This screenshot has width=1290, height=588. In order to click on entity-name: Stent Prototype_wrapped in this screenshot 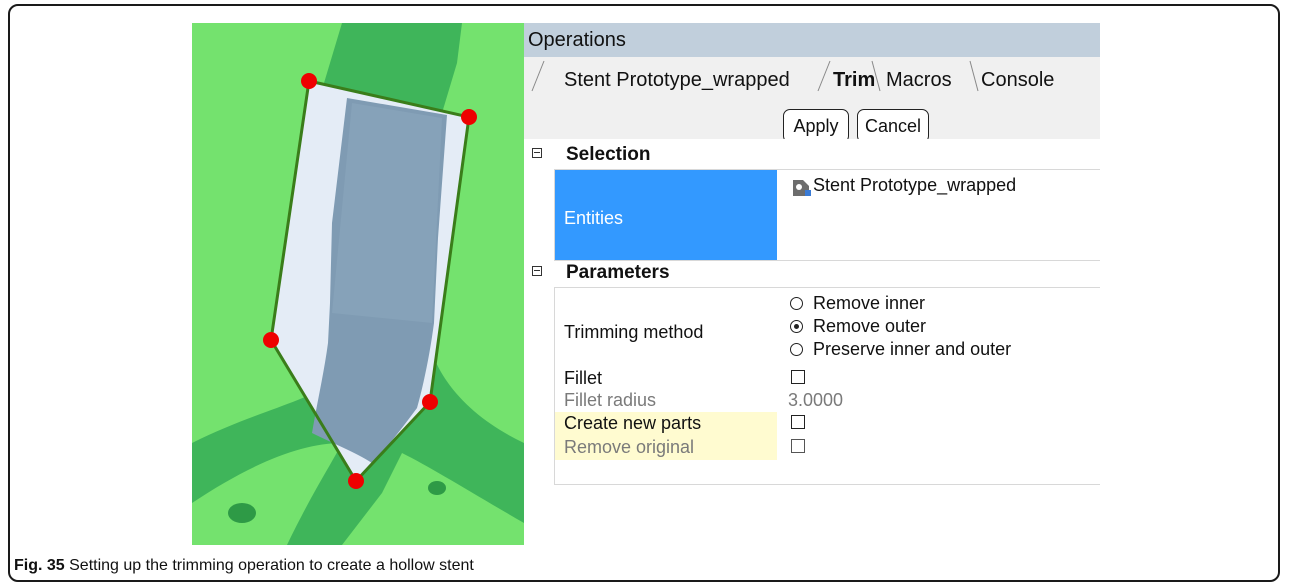, I will do `click(914, 185)`.